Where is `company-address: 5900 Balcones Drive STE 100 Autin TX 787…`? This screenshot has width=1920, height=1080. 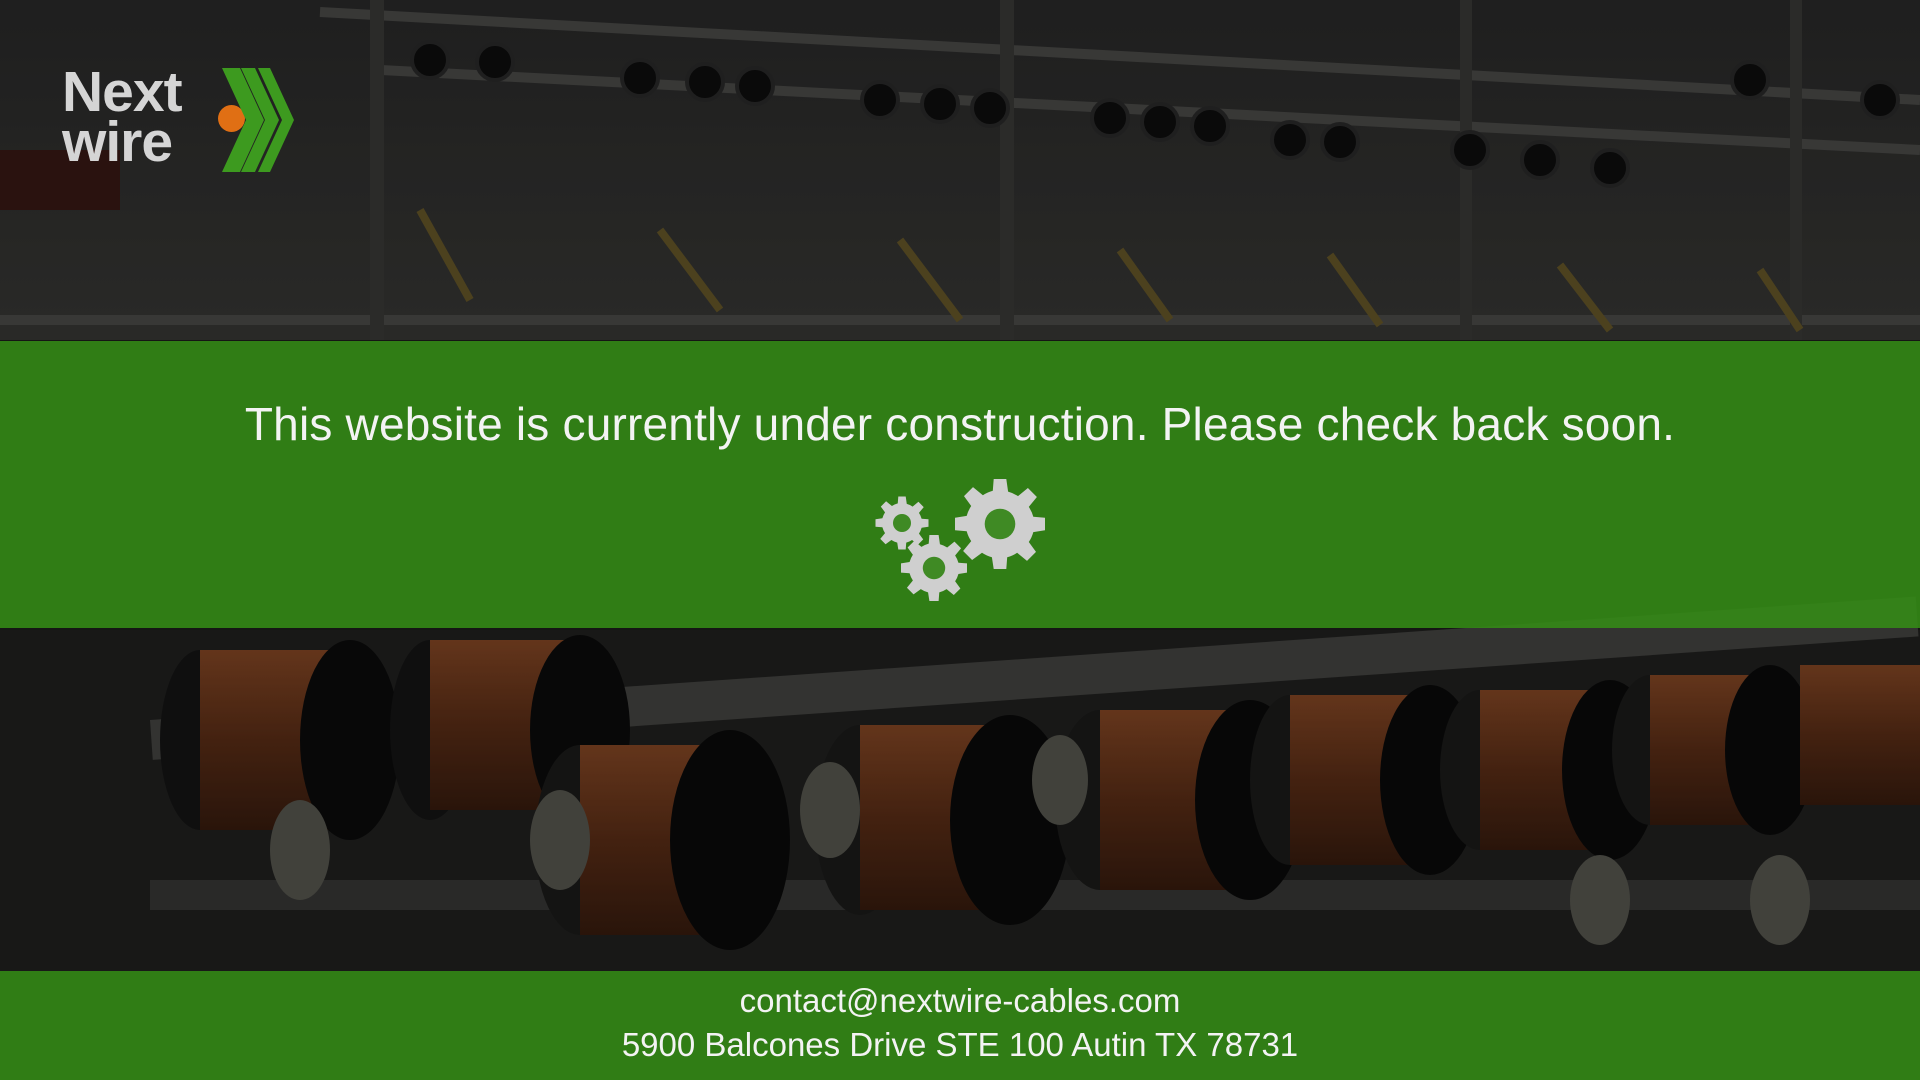
company-address: 5900 Balcones Drive STE 100 Autin TX 787… is located at coordinates (960, 1044).